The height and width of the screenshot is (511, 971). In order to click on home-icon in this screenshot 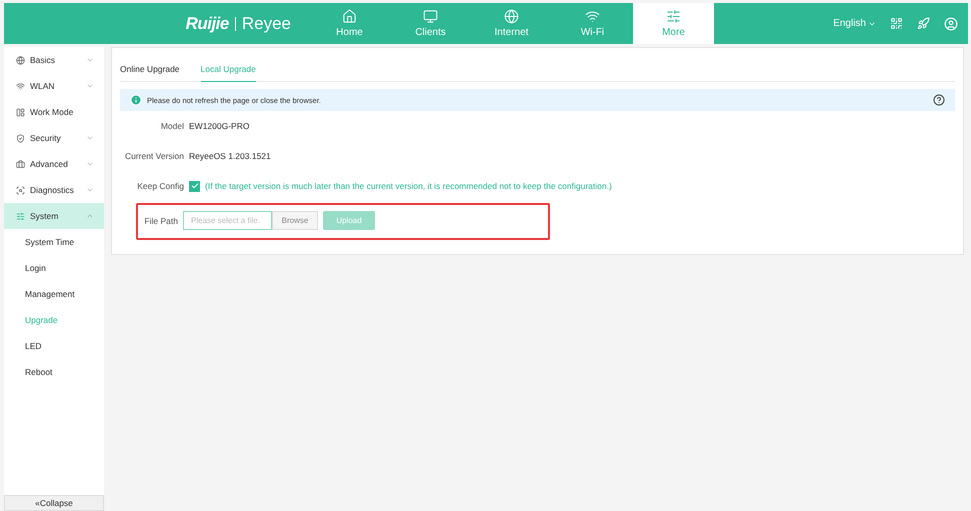, I will do `click(349, 16)`.